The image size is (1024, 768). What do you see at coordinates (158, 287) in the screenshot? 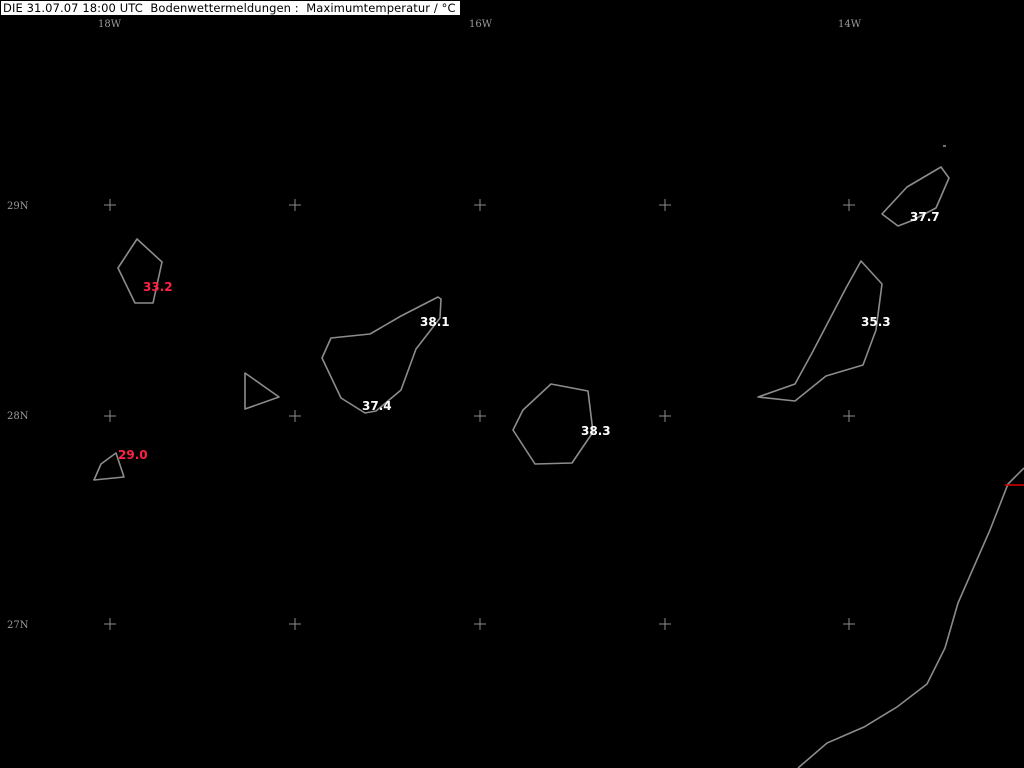
I see `station-value: 33.2` at bounding box center [158, 287].